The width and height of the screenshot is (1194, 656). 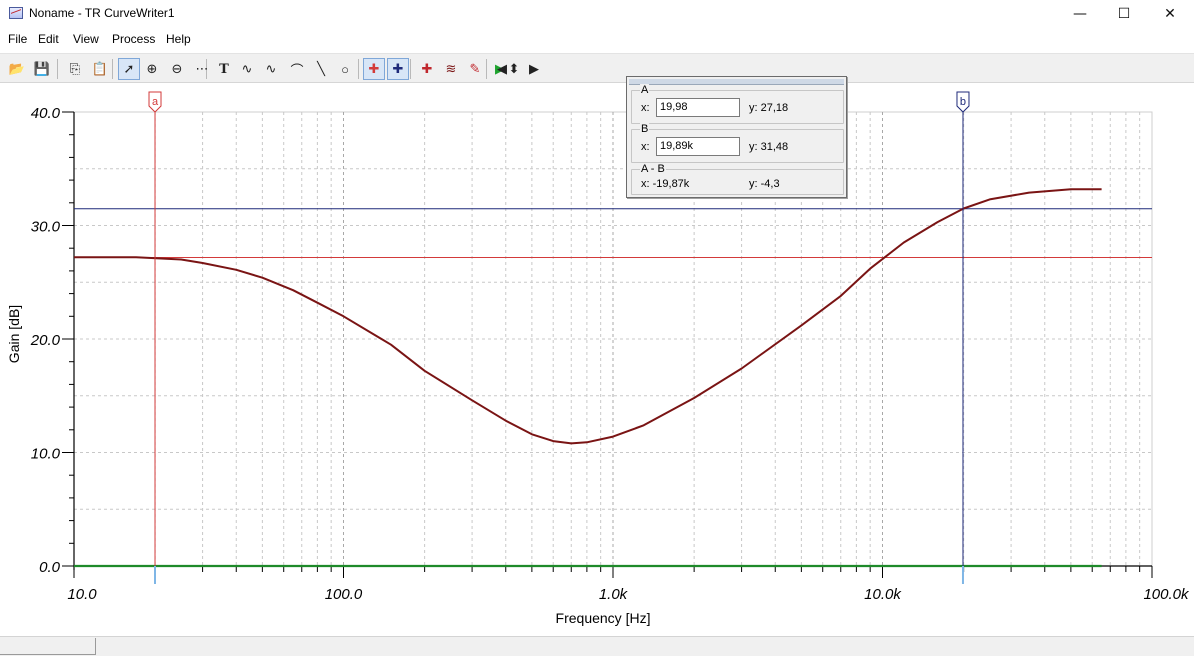 What do you see at coordinates (46, 113) in the screenshot?
I see `y-tick-label: 40.0` at bounding box center [46, 113].